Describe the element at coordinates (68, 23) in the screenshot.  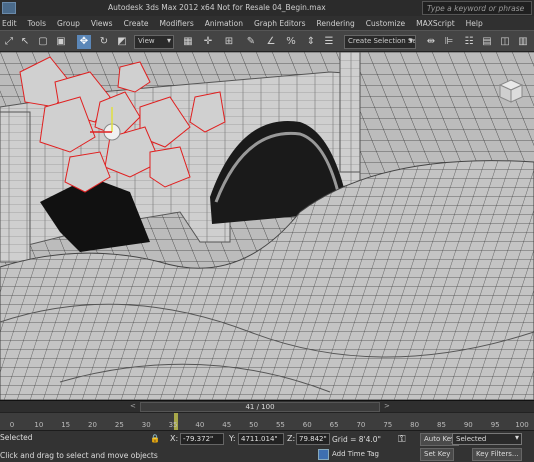
I see `menu-group: Group` at that location.